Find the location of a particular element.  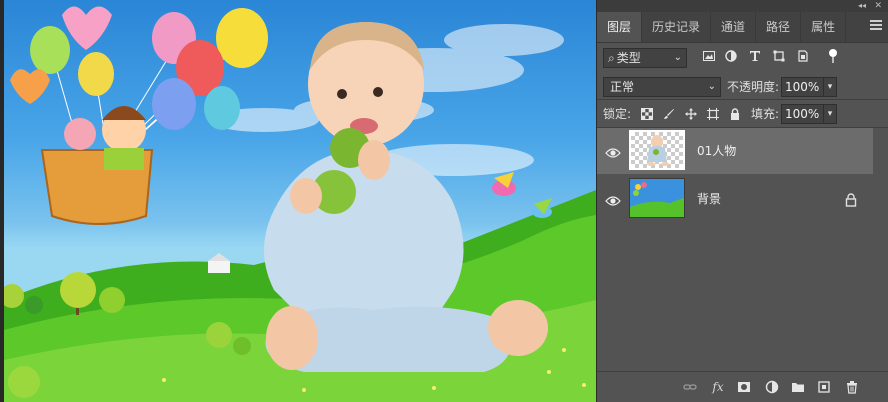

birds is located at coordinates (522, 195).